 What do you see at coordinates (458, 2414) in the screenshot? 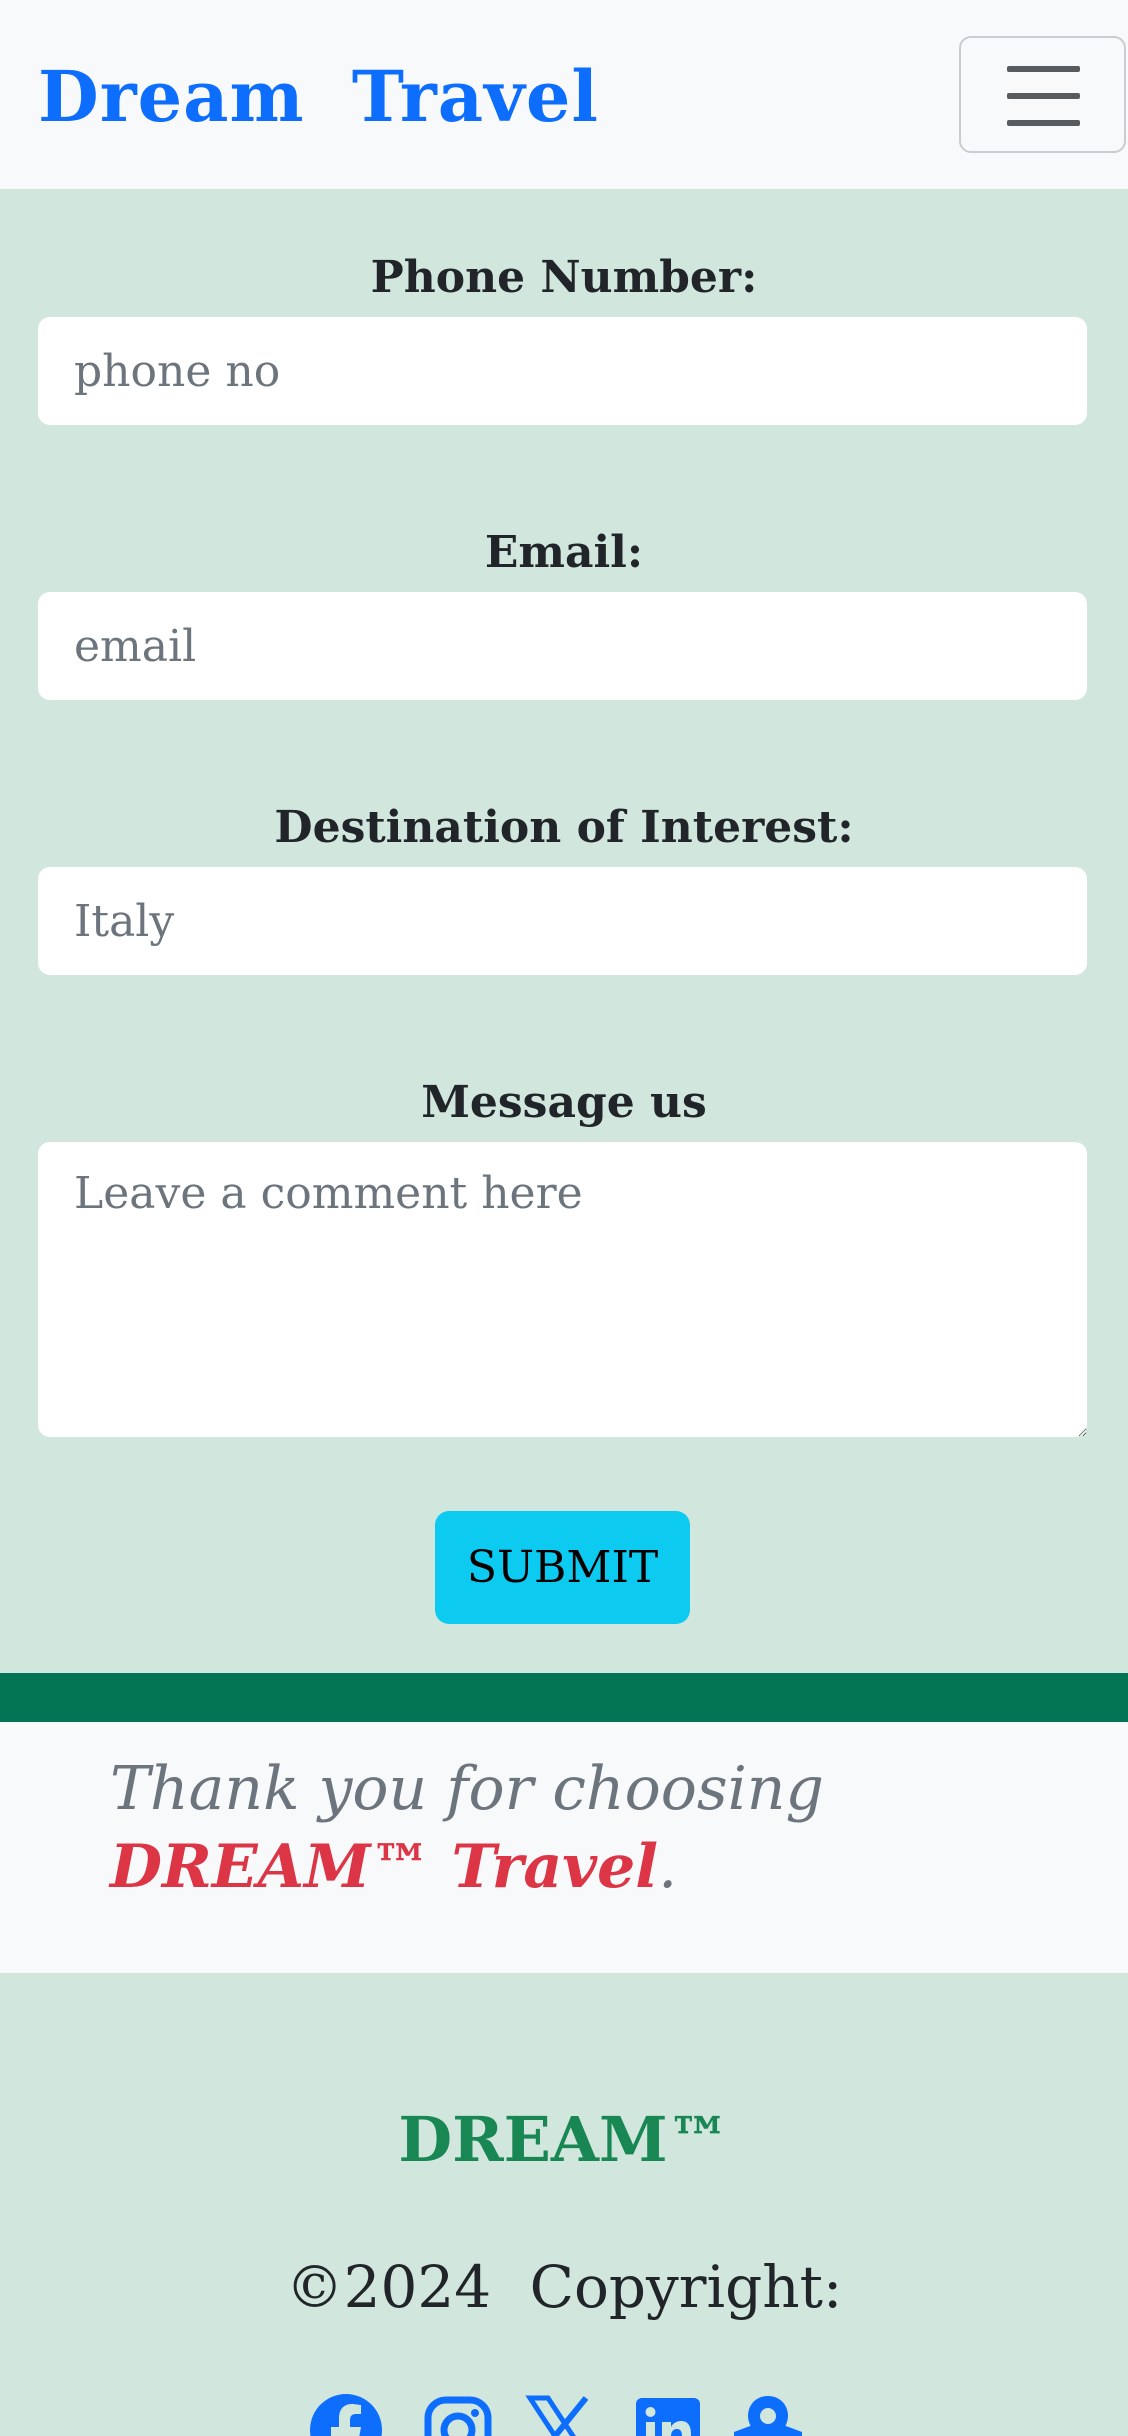
I see `instagram-icon` at bounding box center [458, 2414].